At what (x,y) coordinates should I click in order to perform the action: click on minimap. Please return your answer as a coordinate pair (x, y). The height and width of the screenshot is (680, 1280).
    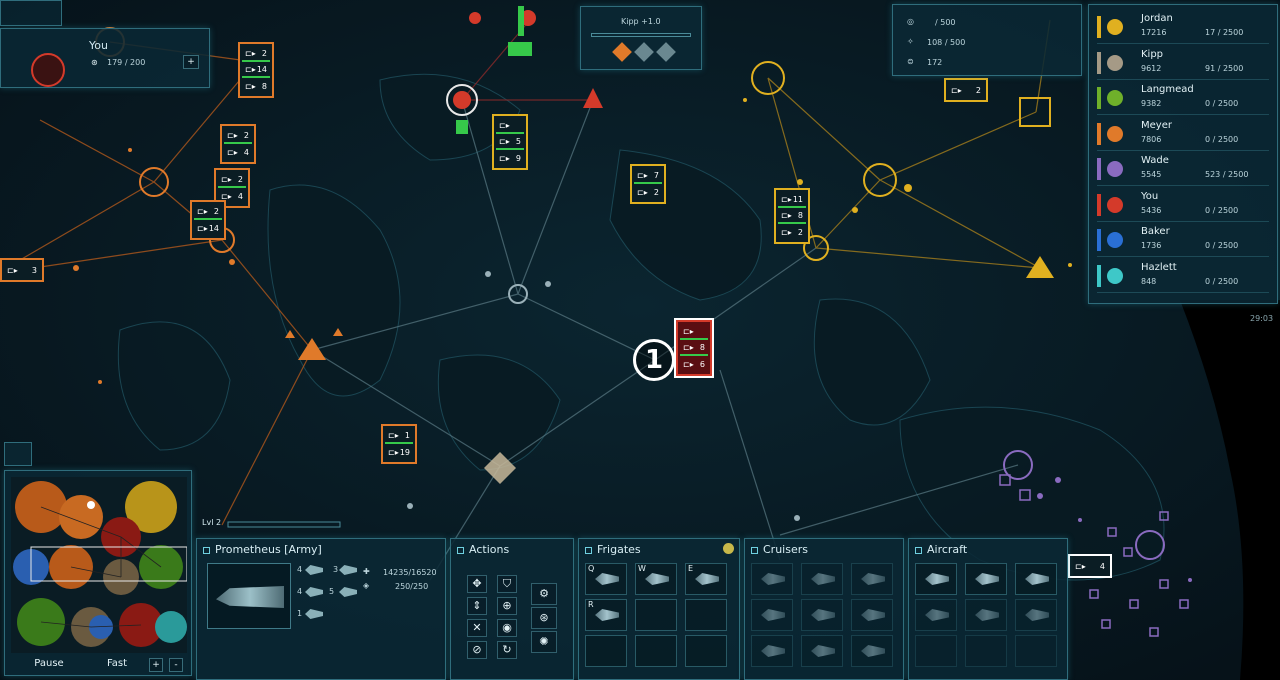
    Looking at the image, I should click on (99, 565).